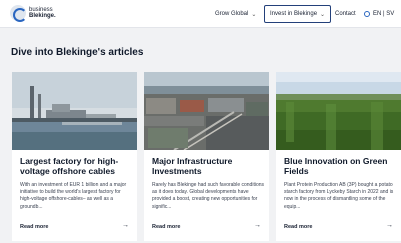 The width and height of the screenshot is (401, 243). I want to click on logo-line-2: Blekinge., so click(42, 16).